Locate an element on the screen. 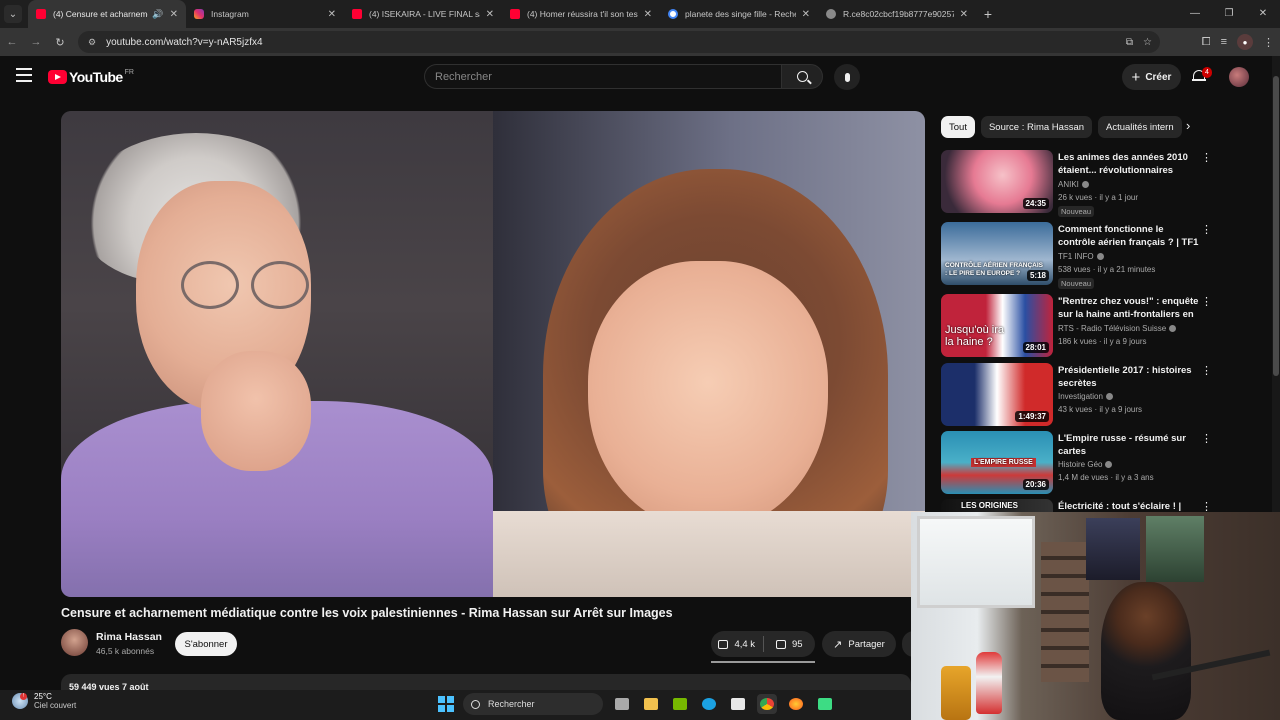 The image size is (1280, 720). chevron-right-icon: › is located at coordinates (1188, 125).